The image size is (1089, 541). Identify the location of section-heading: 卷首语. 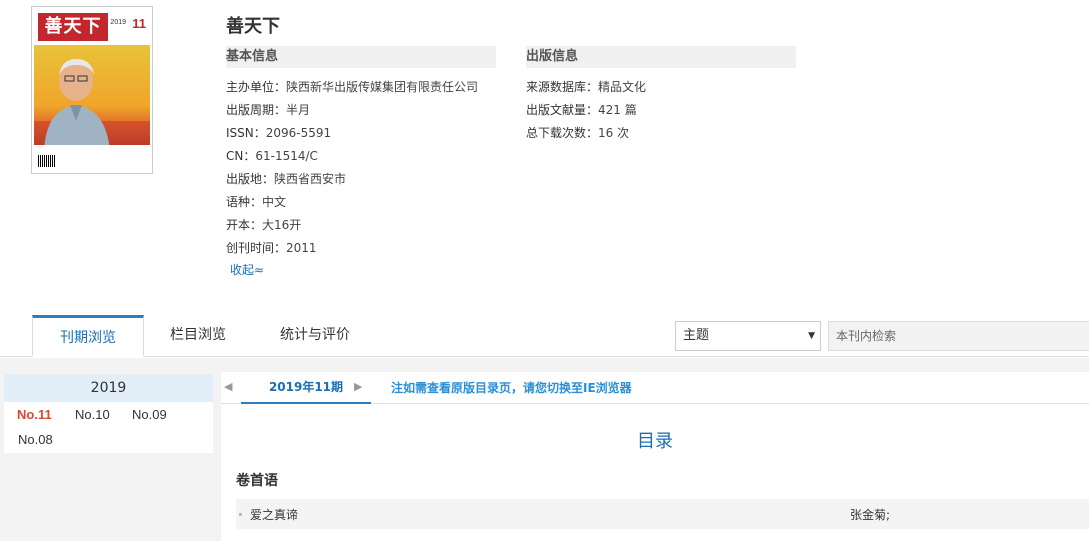
(257, 481).